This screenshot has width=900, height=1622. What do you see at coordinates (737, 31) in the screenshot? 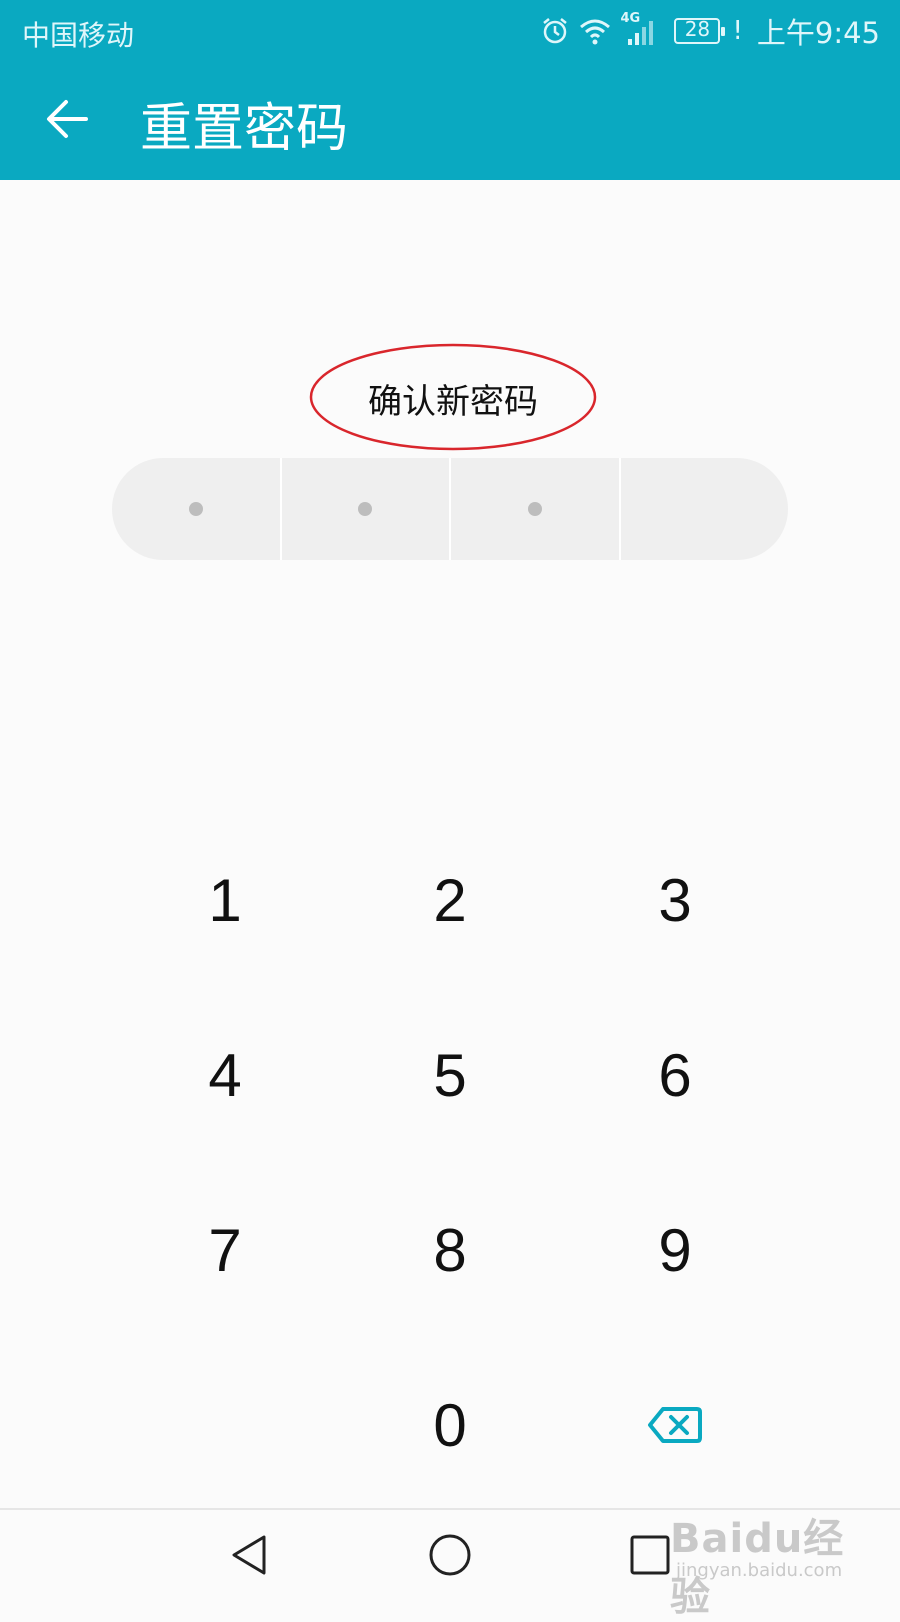
I see `alert-indicator: !` at bounding box center [737, 31].